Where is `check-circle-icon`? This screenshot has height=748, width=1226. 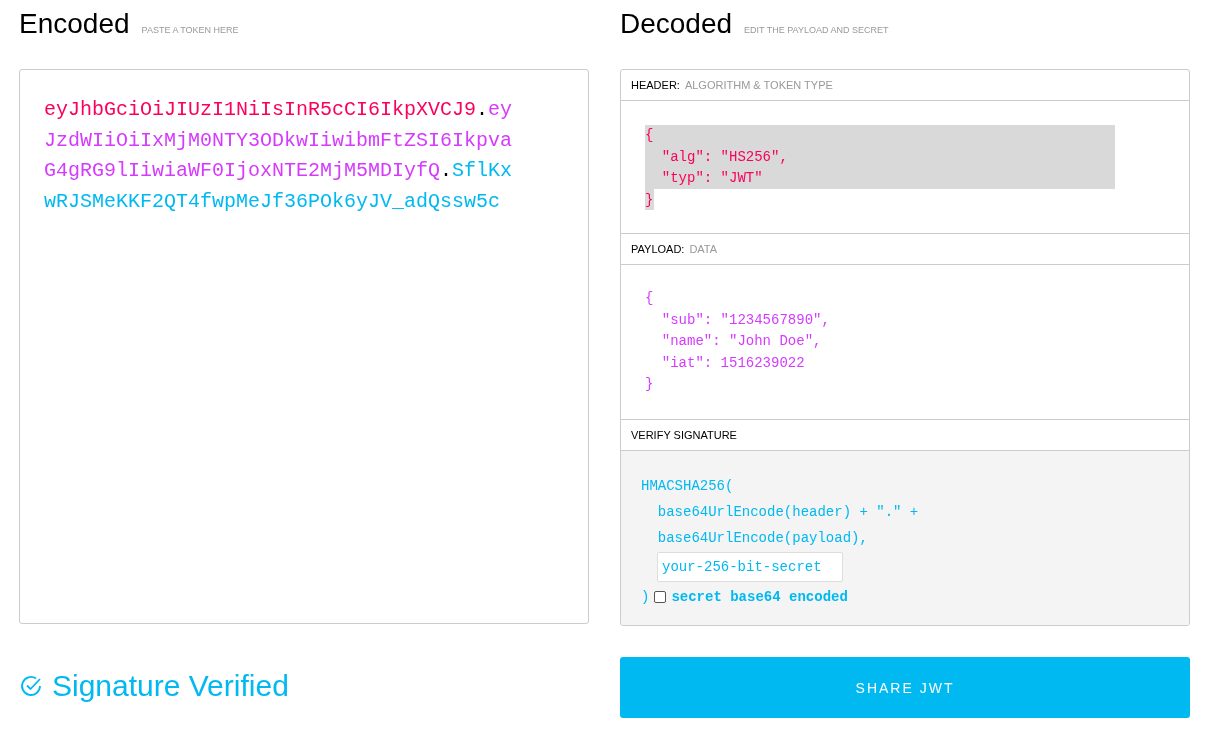 check-circle-icon is located at coordinates (31, 685).